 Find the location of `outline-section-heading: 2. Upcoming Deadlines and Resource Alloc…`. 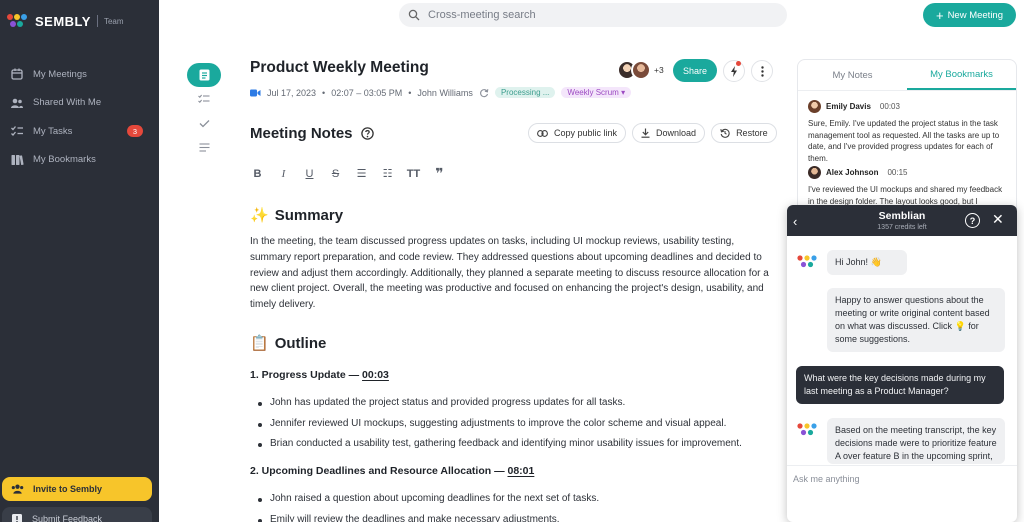

outline-section-heading: 2. Upcoming Deadlines and Resource Alloc… is located at coordinates (392, 471).